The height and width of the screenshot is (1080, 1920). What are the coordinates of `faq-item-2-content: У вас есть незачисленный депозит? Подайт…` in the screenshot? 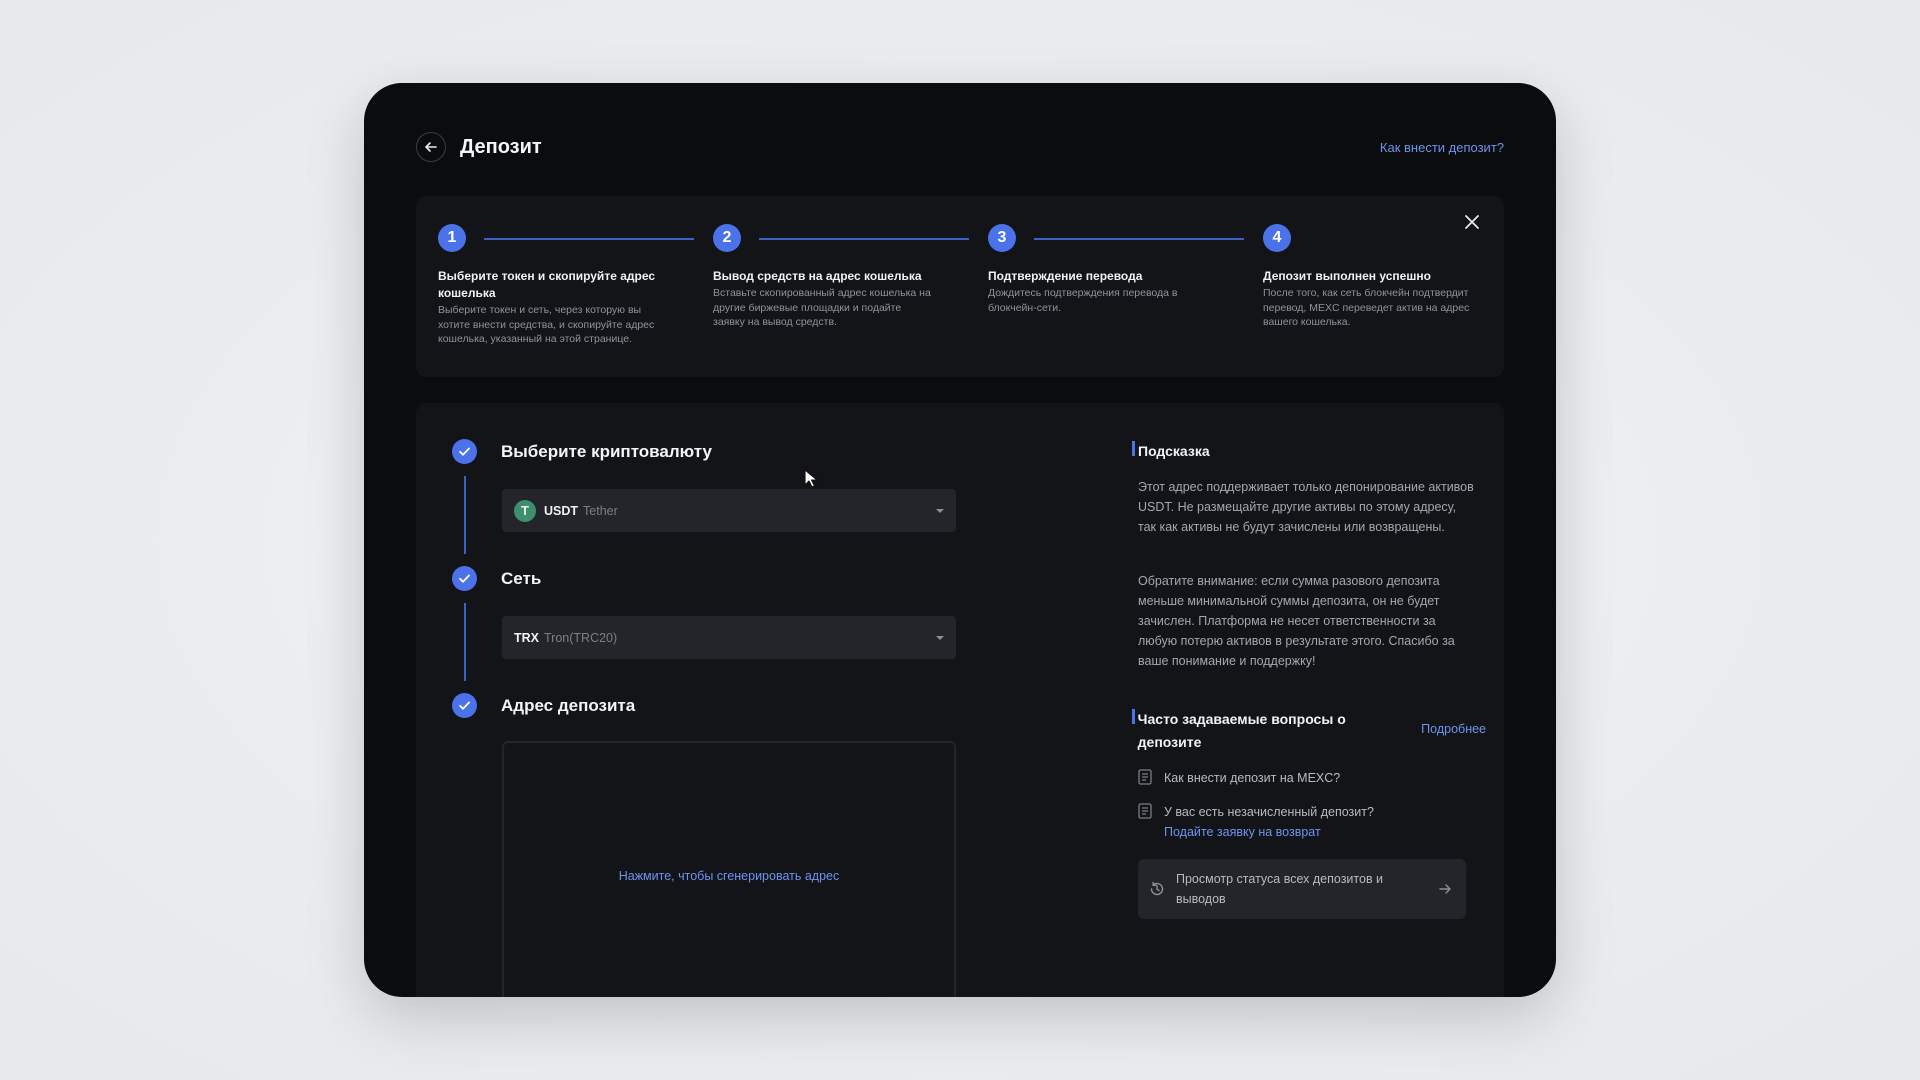 It's located at (1269, 822).